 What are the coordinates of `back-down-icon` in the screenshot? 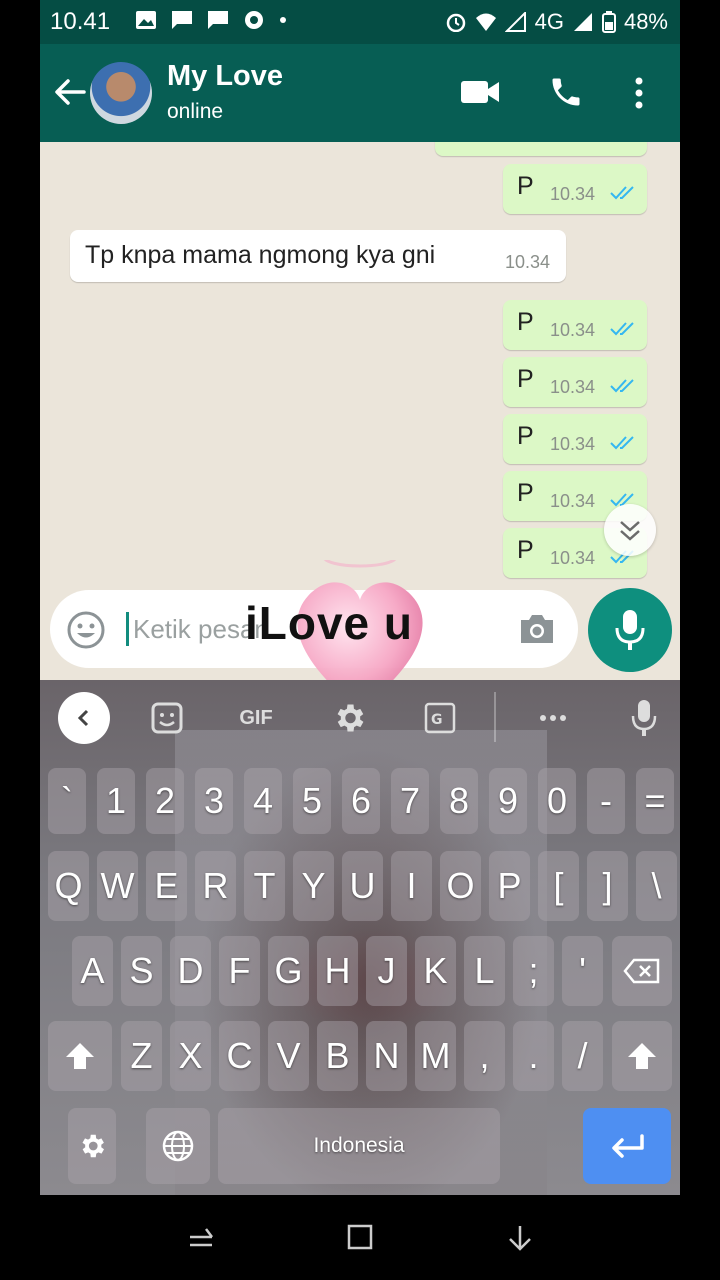 It's located at (520, 1238).